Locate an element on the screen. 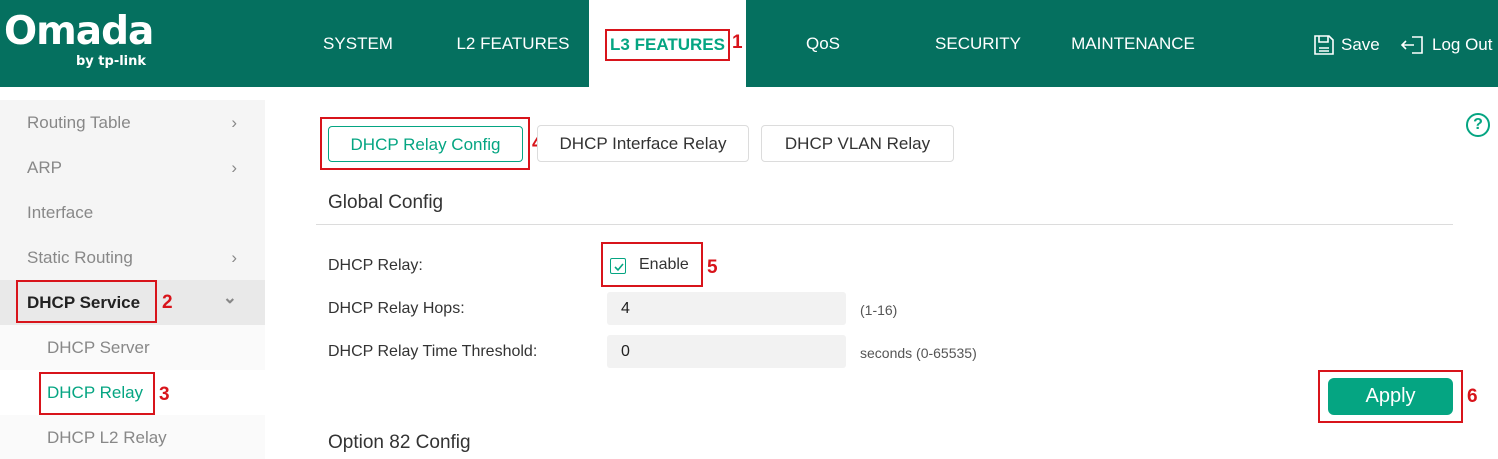  sidebar-item-interface: Interface is located at coordinates (132, 212).